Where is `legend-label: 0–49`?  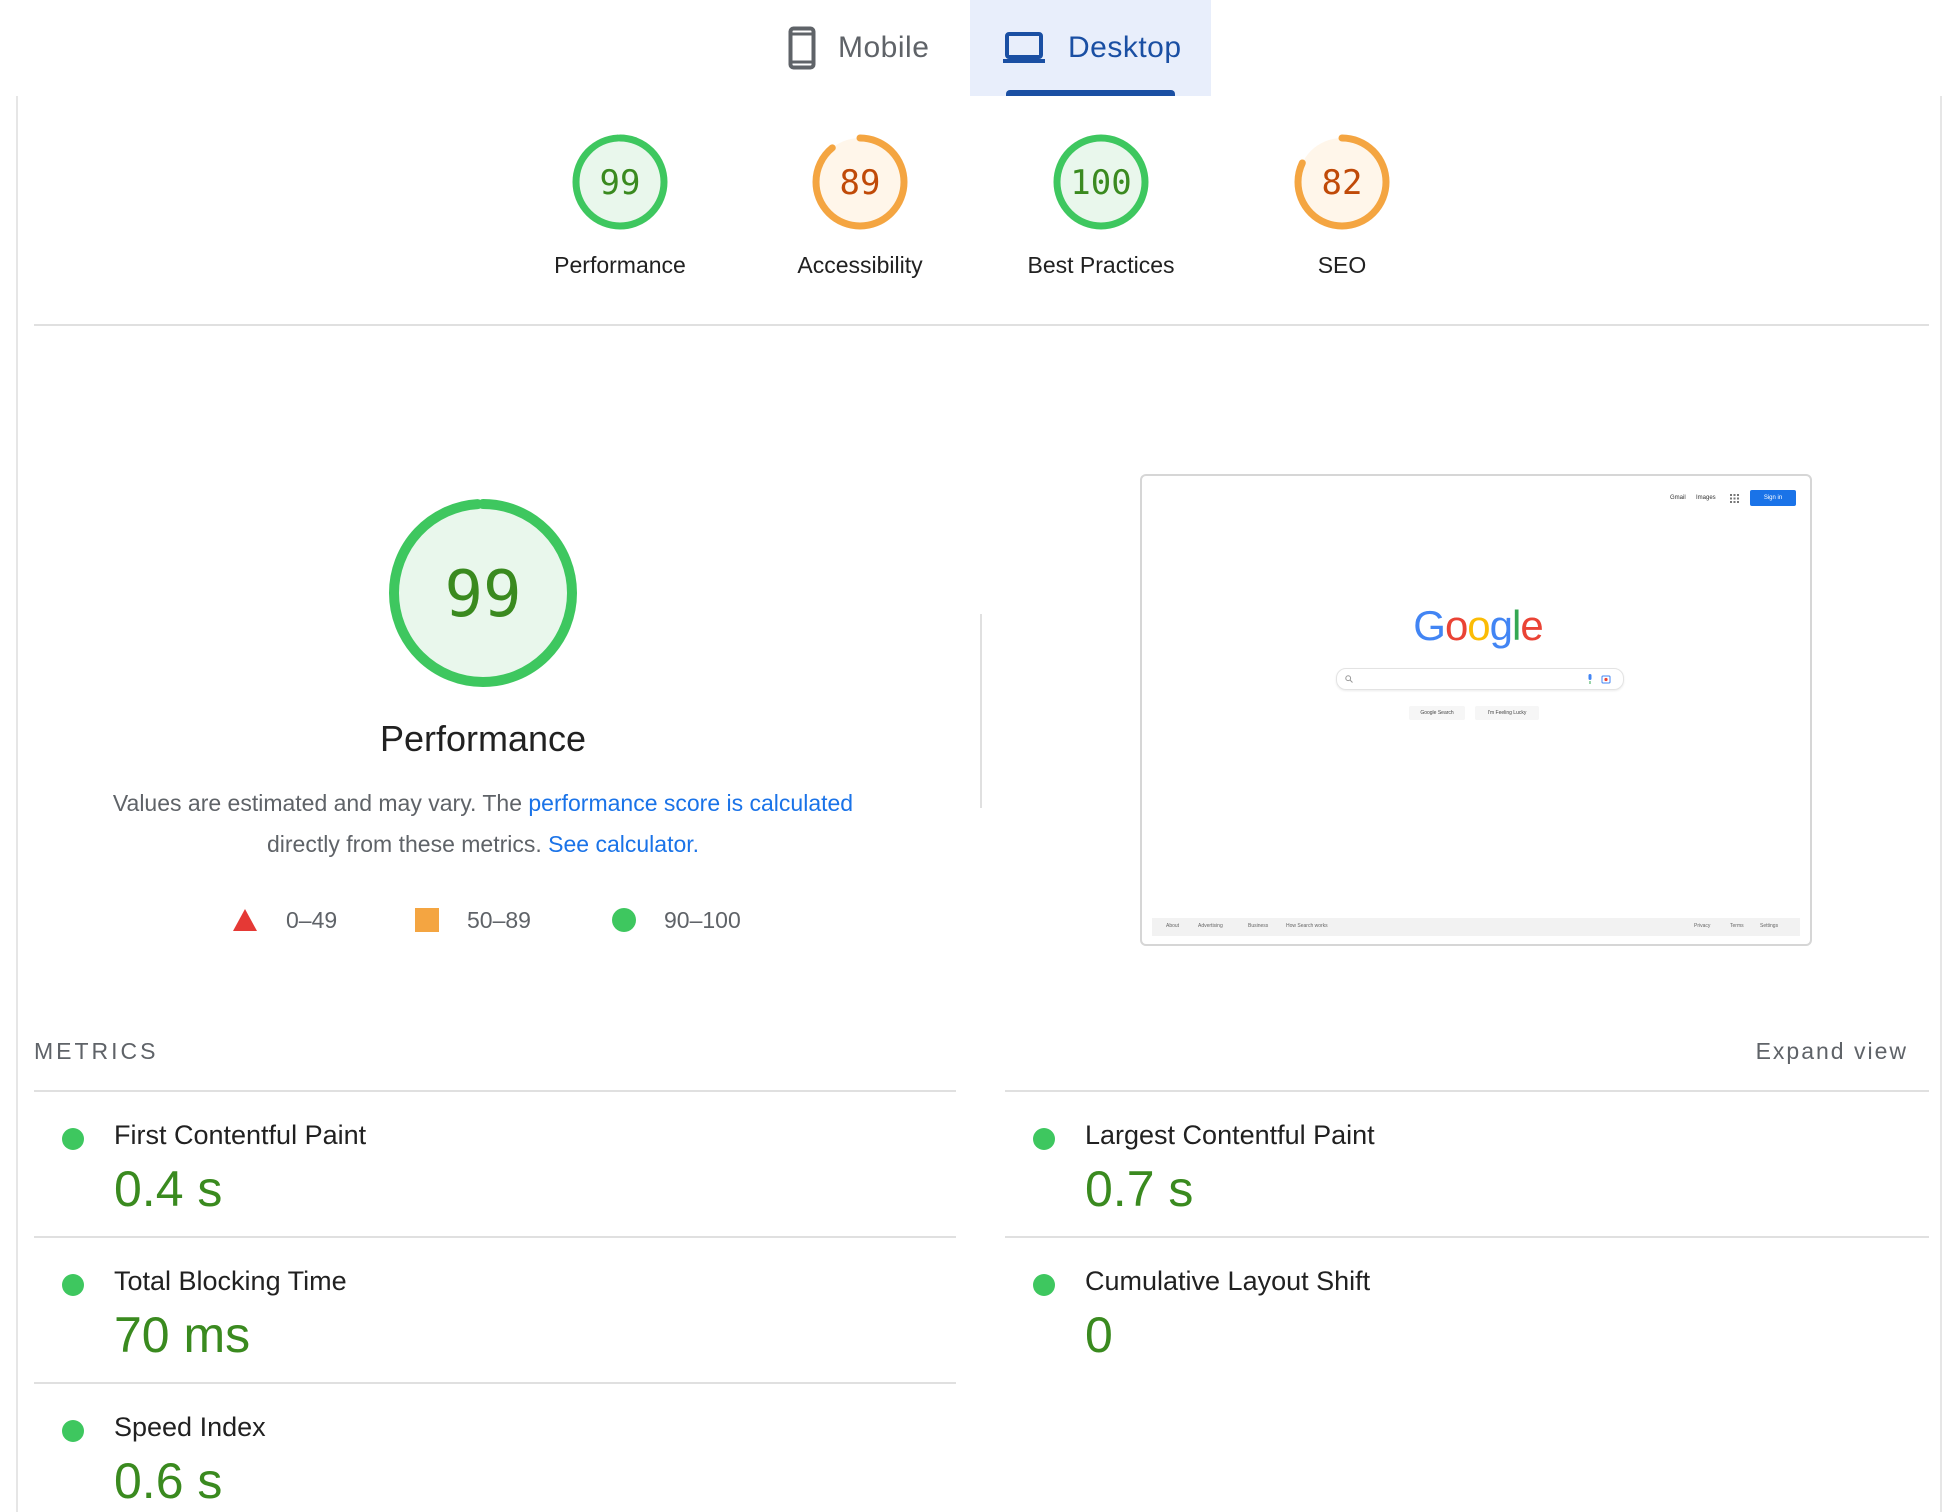 legend-label: 0–49 is located at coordinates (312, 919).